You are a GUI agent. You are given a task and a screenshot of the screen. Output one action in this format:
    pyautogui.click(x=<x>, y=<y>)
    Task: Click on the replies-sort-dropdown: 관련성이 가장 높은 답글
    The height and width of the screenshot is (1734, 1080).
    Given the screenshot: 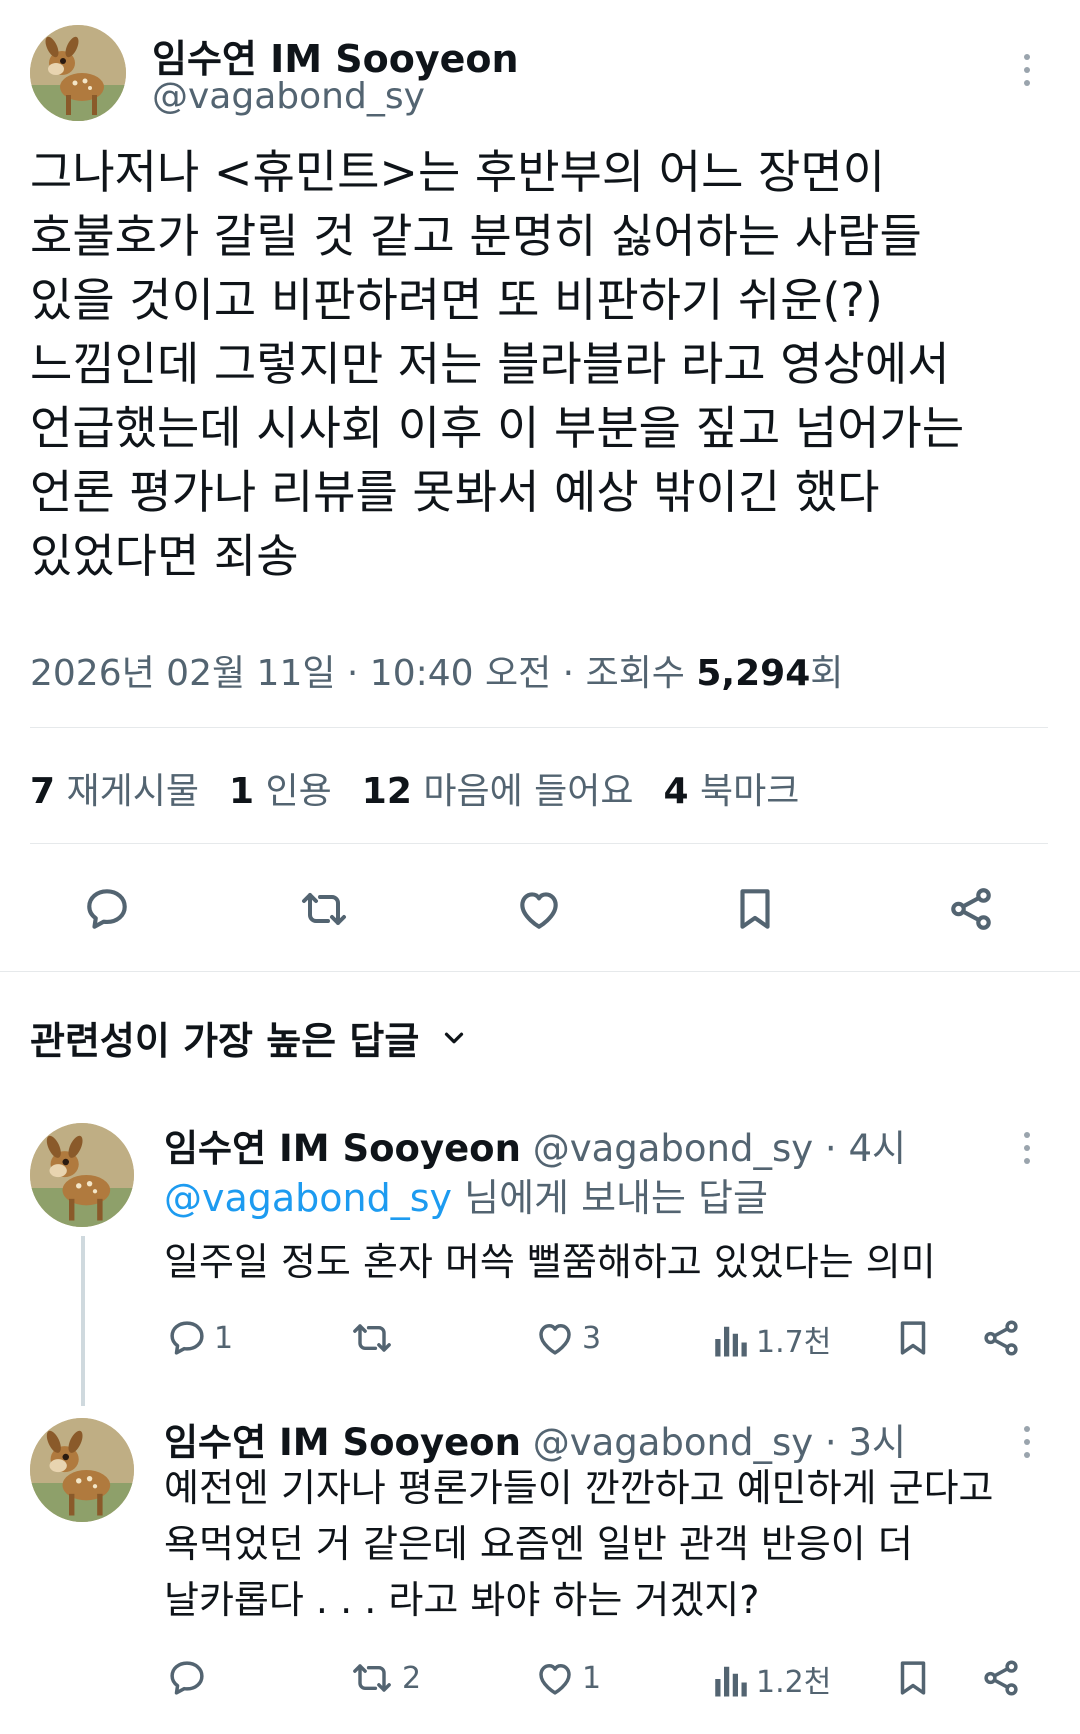 What is the action you would take?
    pyautogui.click(x=249, y=1037)
    